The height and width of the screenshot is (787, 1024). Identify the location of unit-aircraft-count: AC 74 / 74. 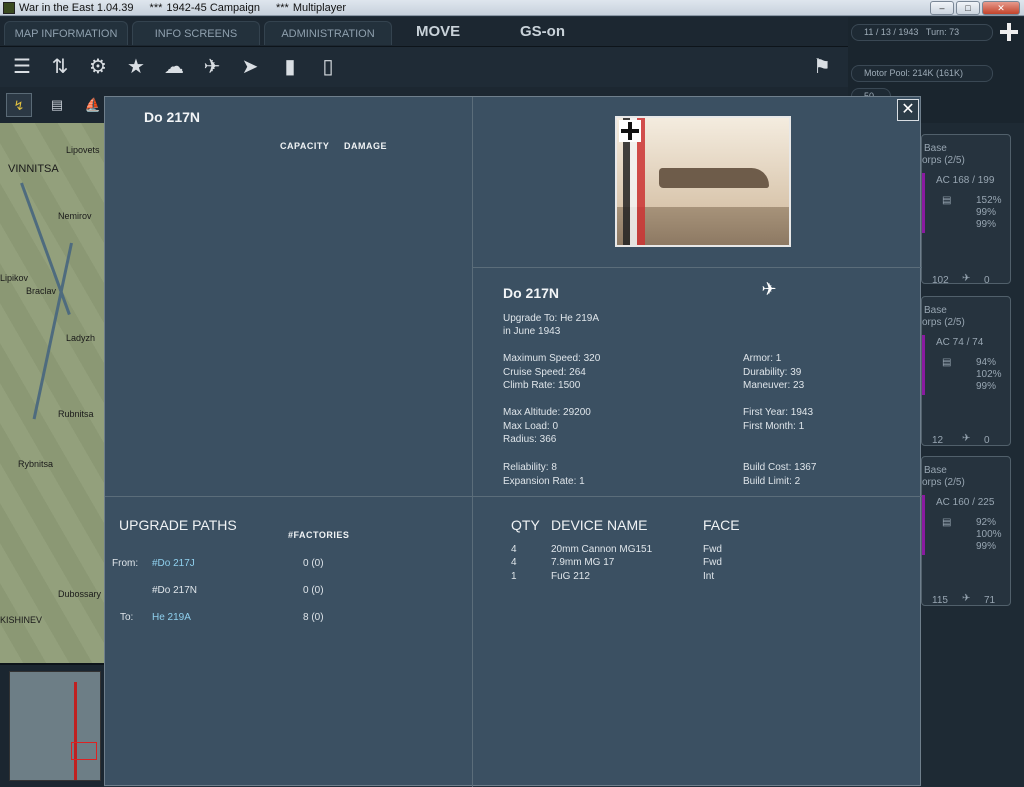
(960, 342).